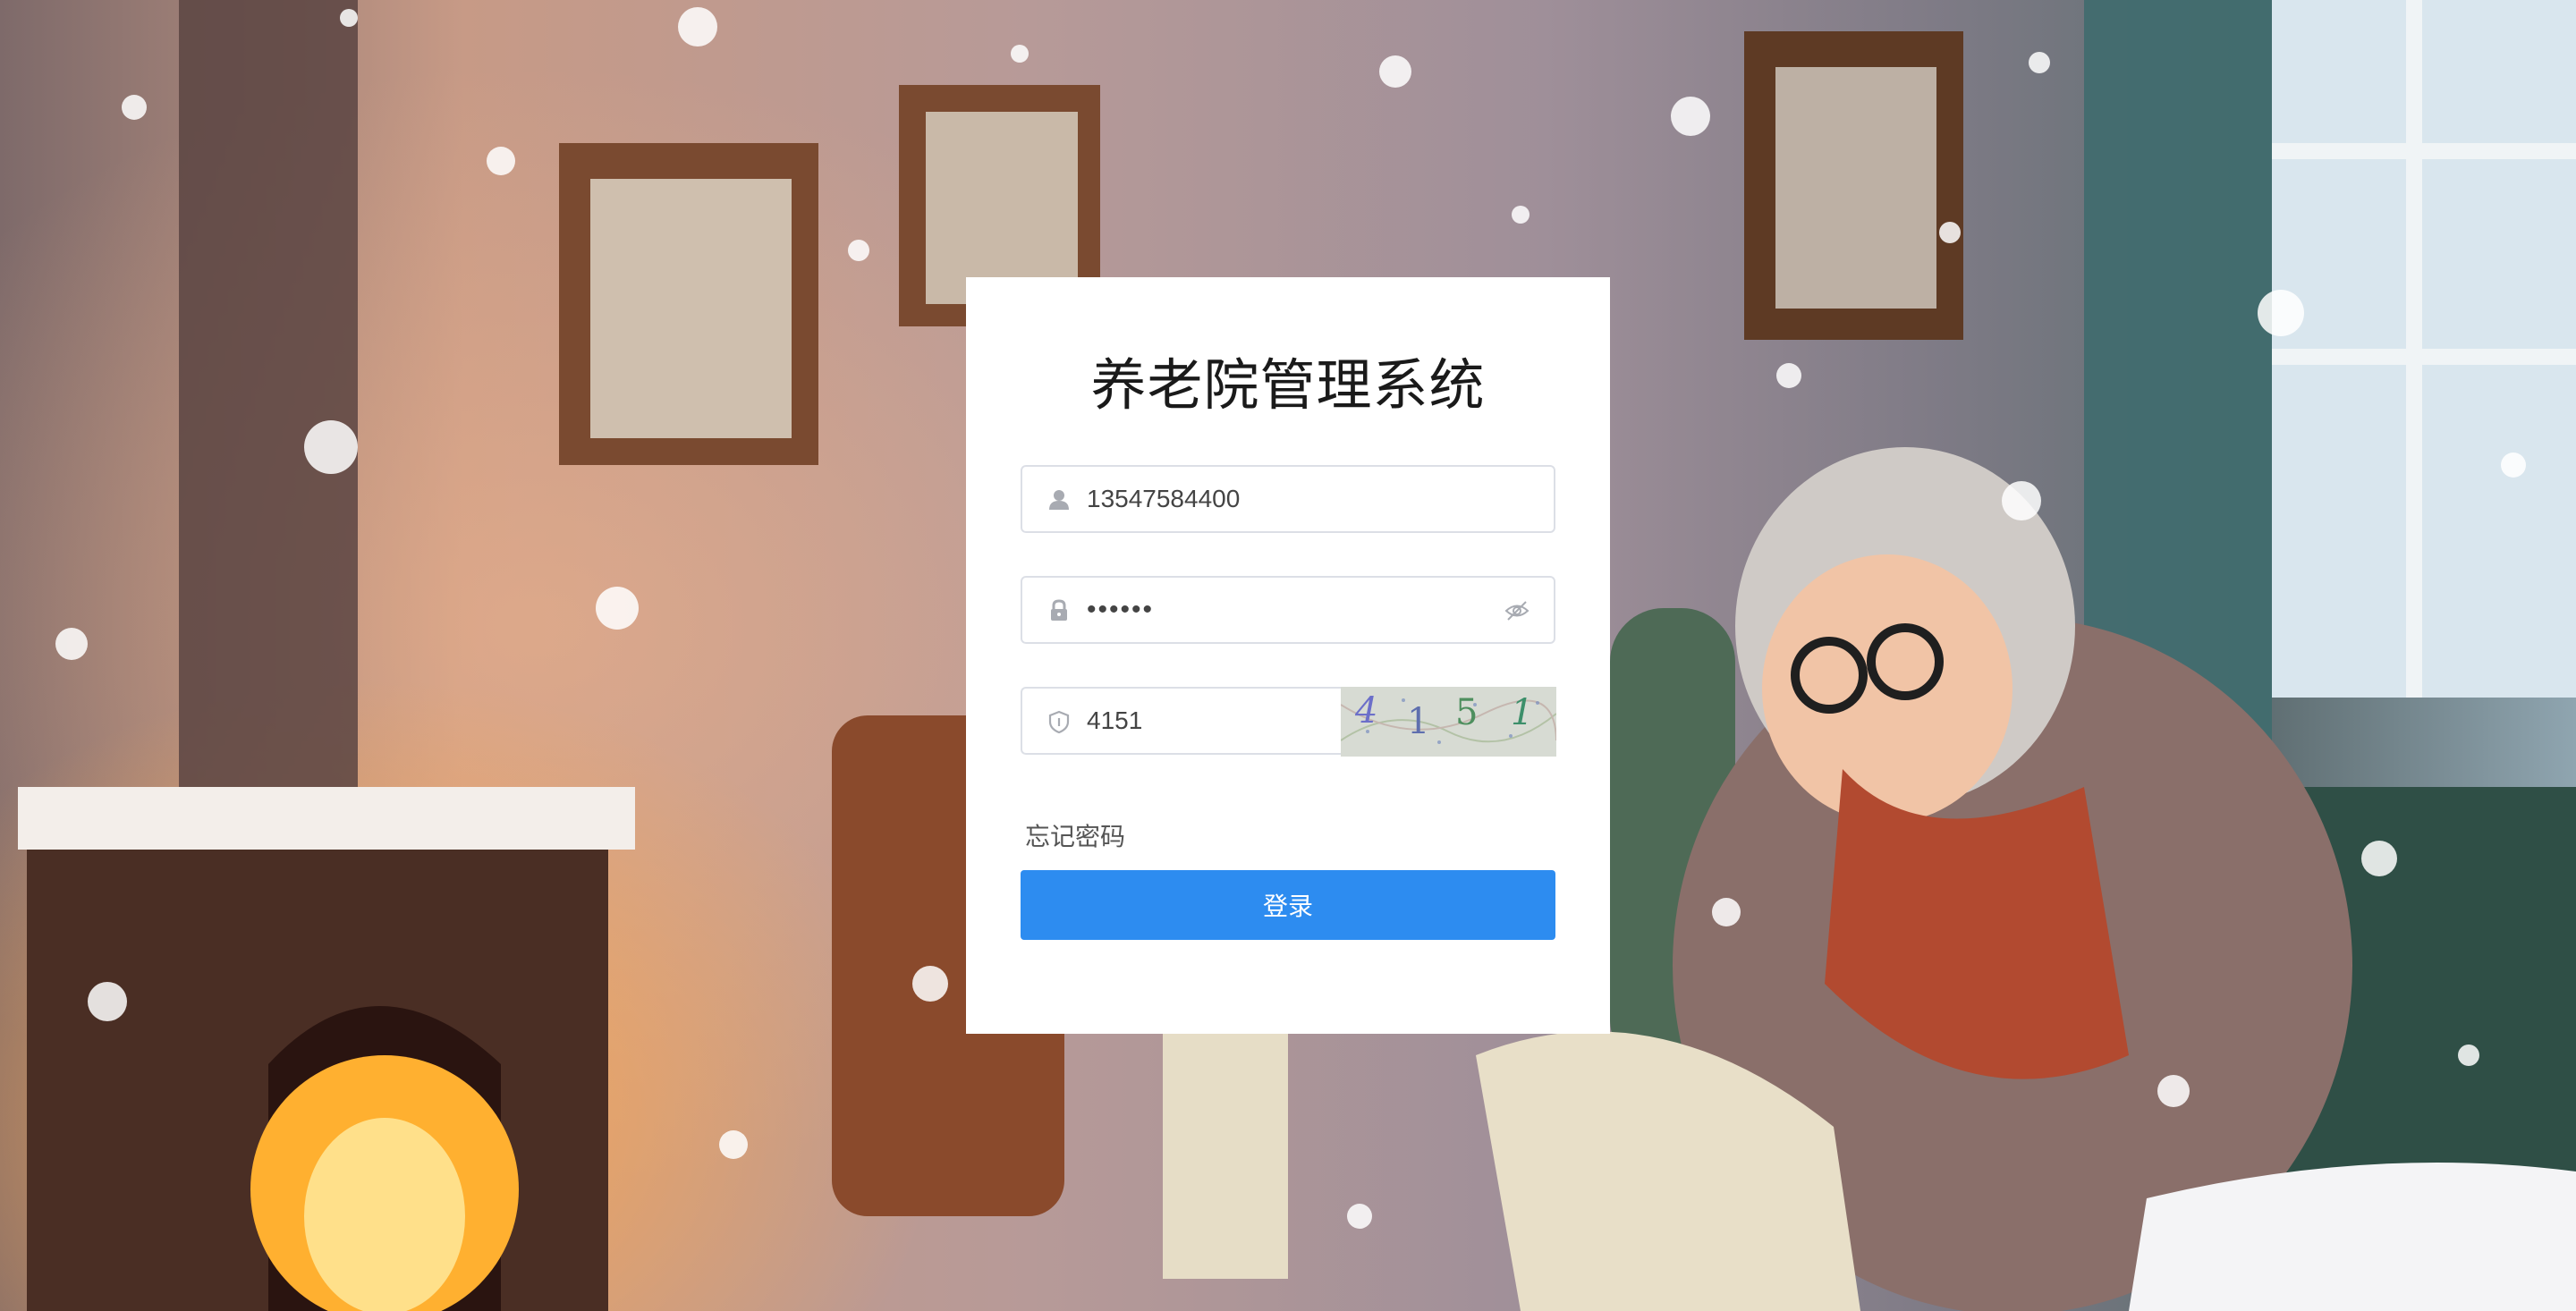  I want to click on login-button: 登录, so click(1288, 905).